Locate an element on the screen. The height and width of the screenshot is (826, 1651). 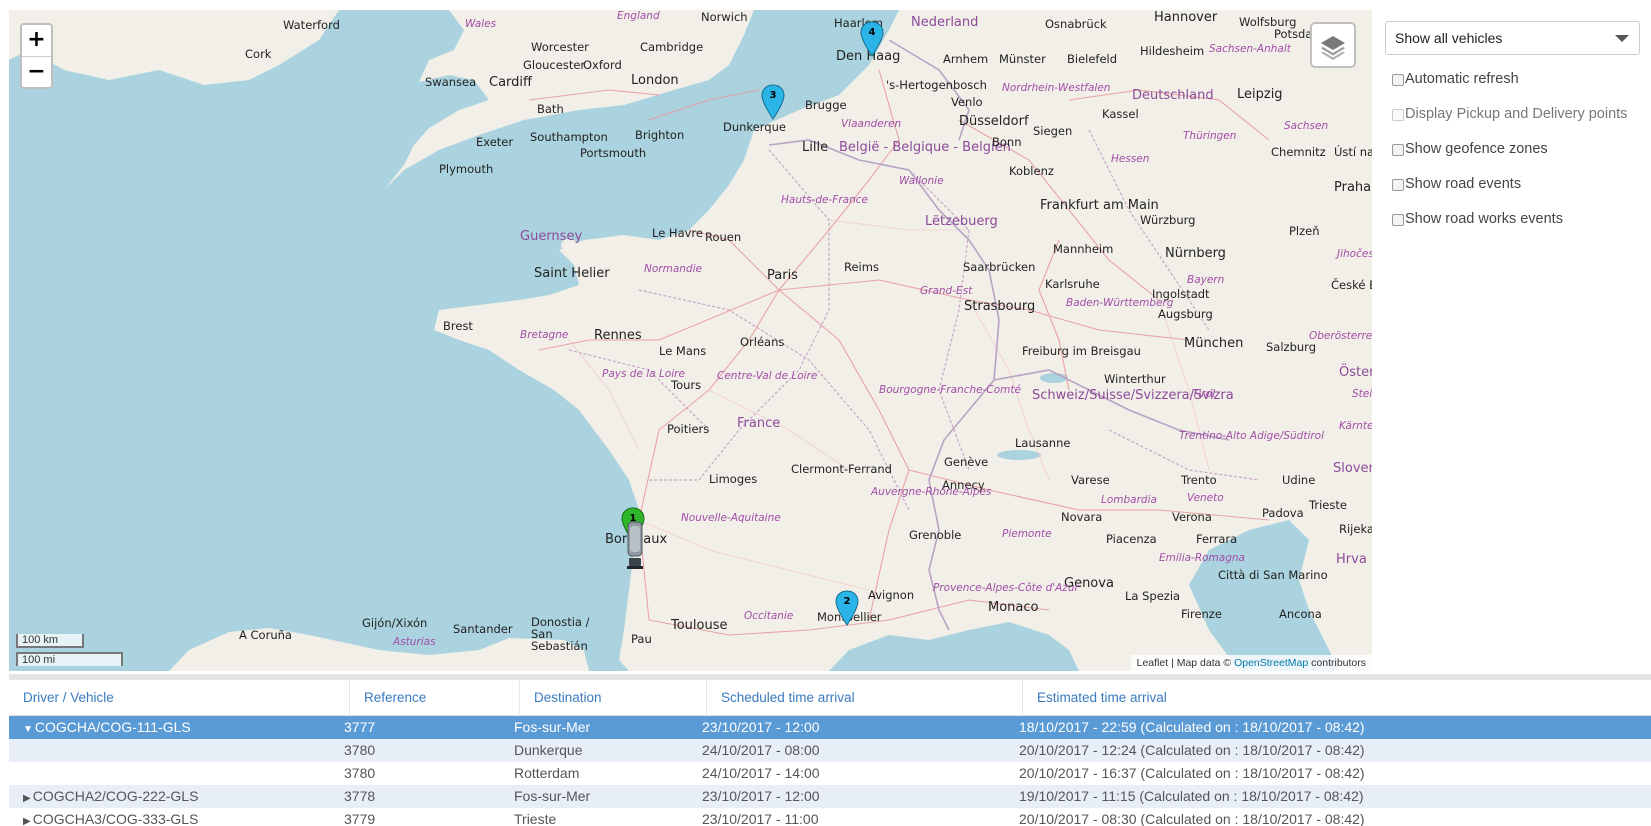
cell-scheduled: 23/10/2017 - 12:00 is located at coordinates (761, 727).